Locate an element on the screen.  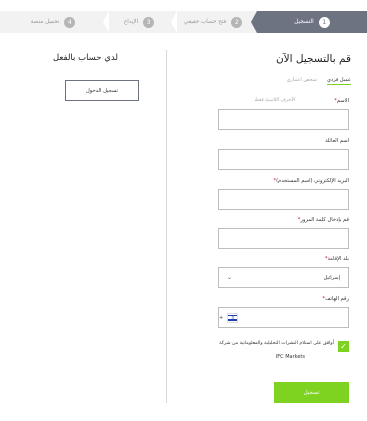
chevron-down-icon: ⌄ is located at coordinates (230, 277).